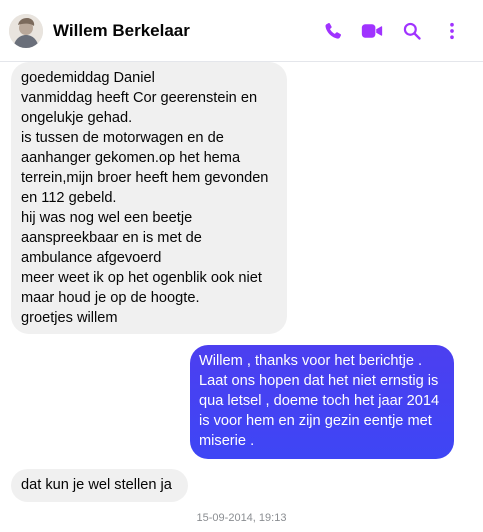  I want to click on video-call-icon, so click(372, 31).